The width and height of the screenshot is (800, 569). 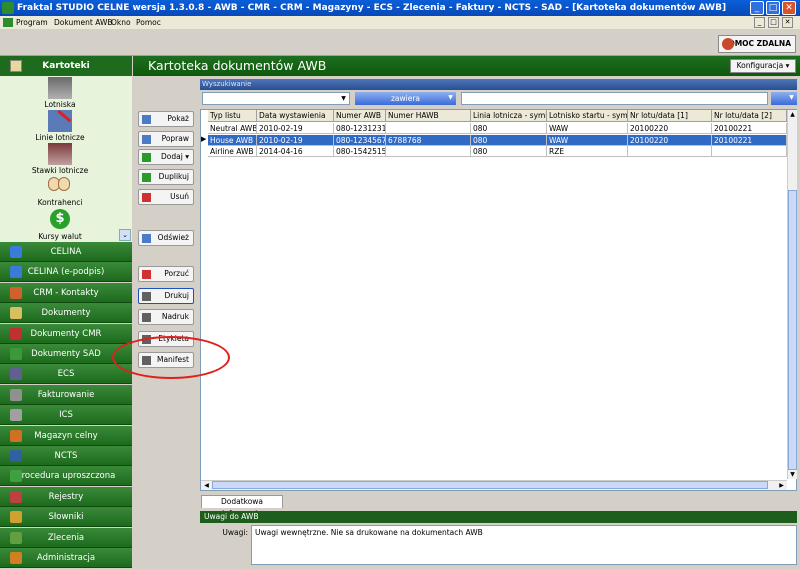 I want to click on add-label: Dodaj, so click(x=172, y=156).